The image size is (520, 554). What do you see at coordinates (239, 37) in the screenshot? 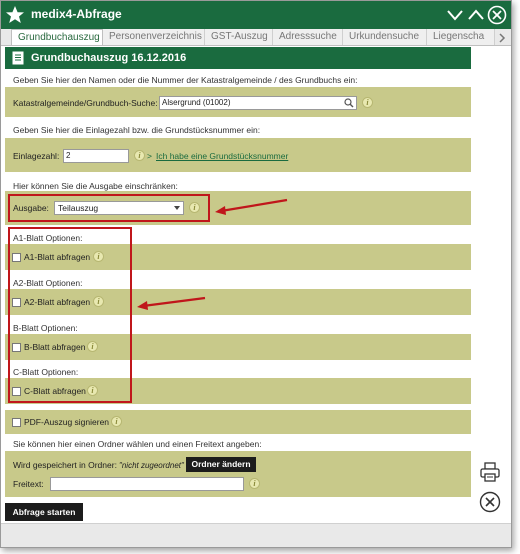
I see `tab-gst-auszug: GST-Auszug` at bounding box center [239, 37].